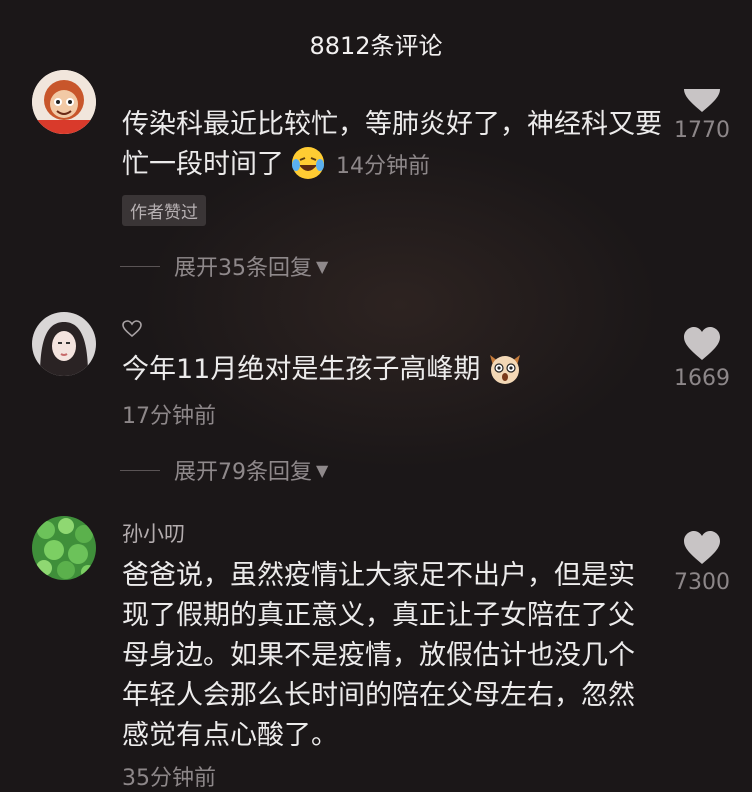 Image resolution: width=752 pixels, height=792 pixels. I want to click on like-button: 1770, so click(702, 110).